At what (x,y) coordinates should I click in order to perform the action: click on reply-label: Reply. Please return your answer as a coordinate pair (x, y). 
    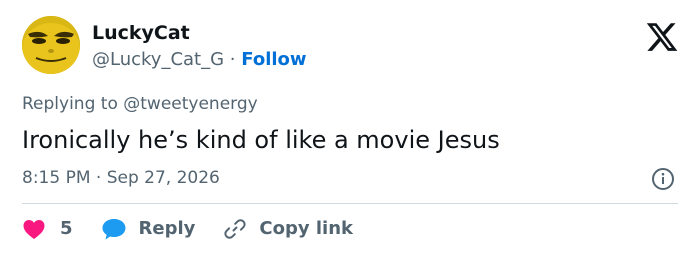
    Looking at the image, I should click on (167, 228).